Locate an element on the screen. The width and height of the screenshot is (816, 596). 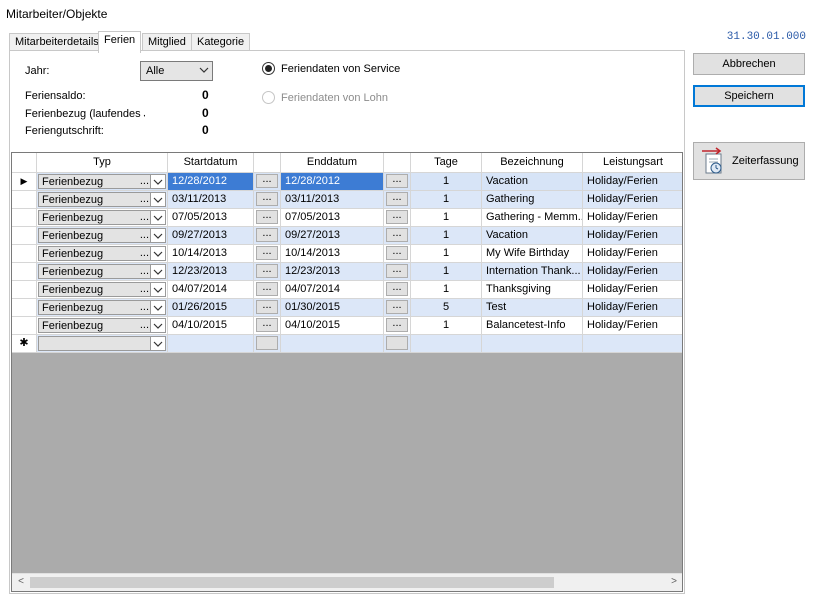
cell-startdatum: 04/07/2014 is located at coordinates (211, 290).